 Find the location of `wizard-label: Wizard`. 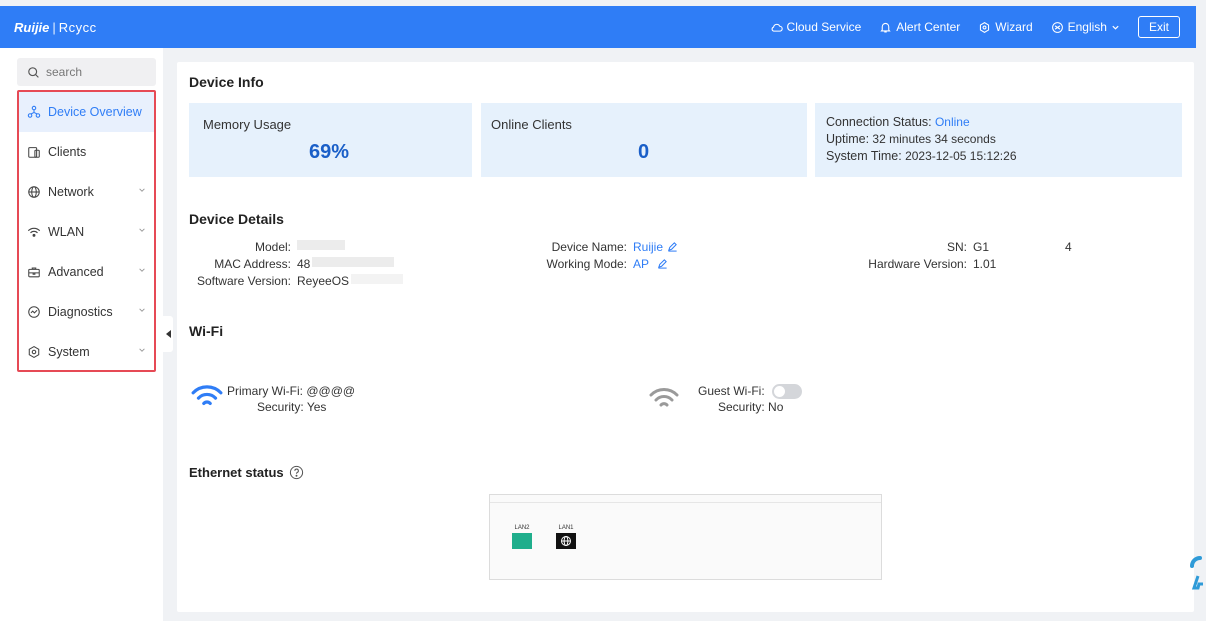

wizard-label: Wizard is located at coordinates (1014, 27).